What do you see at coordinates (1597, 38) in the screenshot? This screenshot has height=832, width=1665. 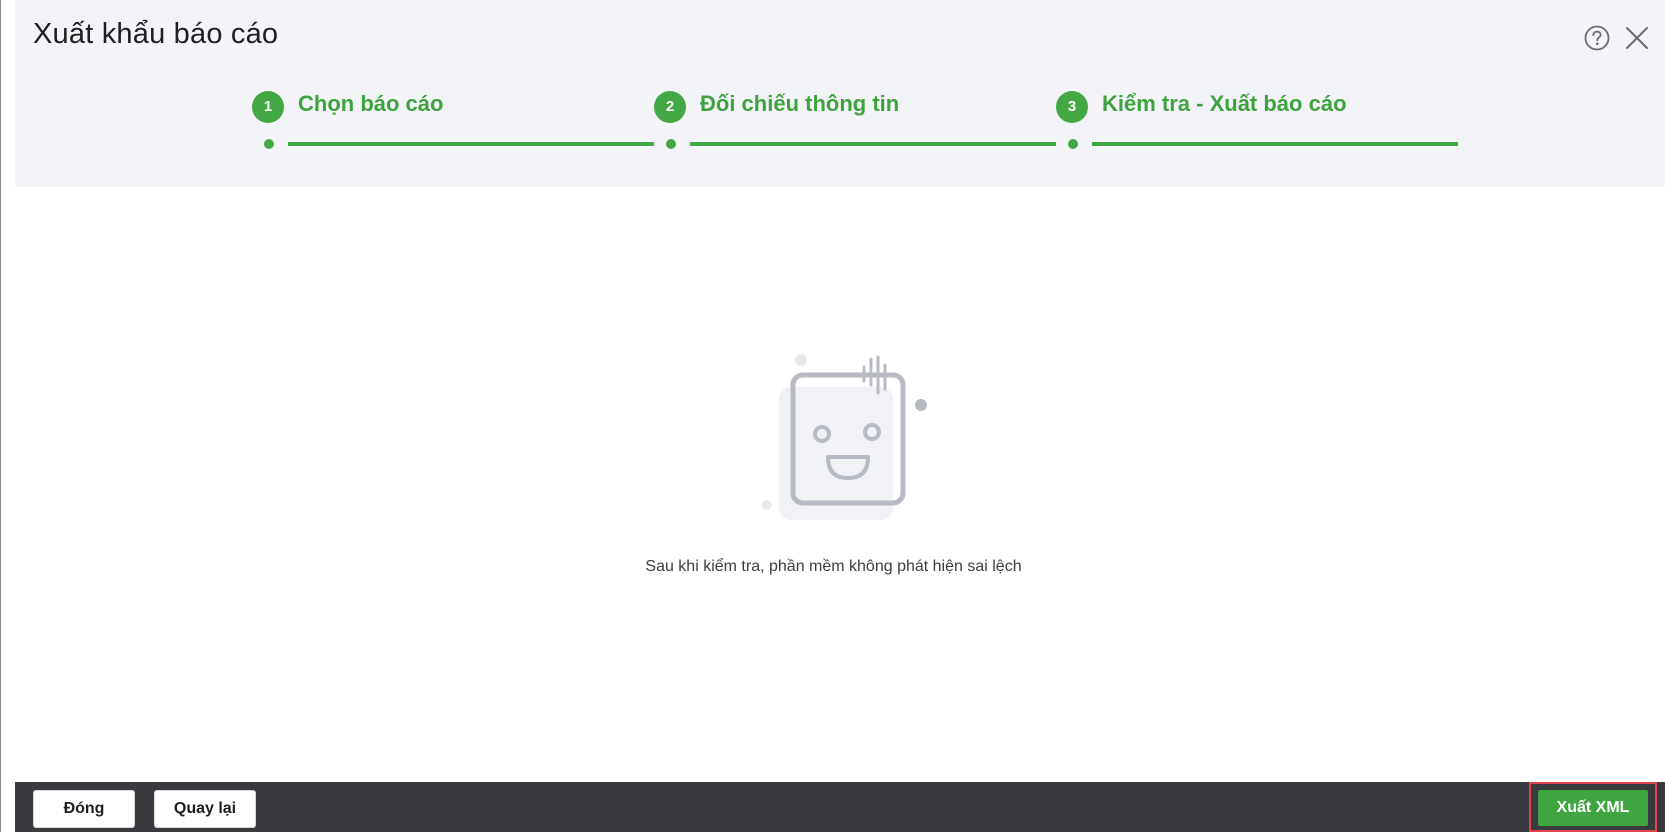 I see `help-circle-icon` at bounding box center [1597, 38].